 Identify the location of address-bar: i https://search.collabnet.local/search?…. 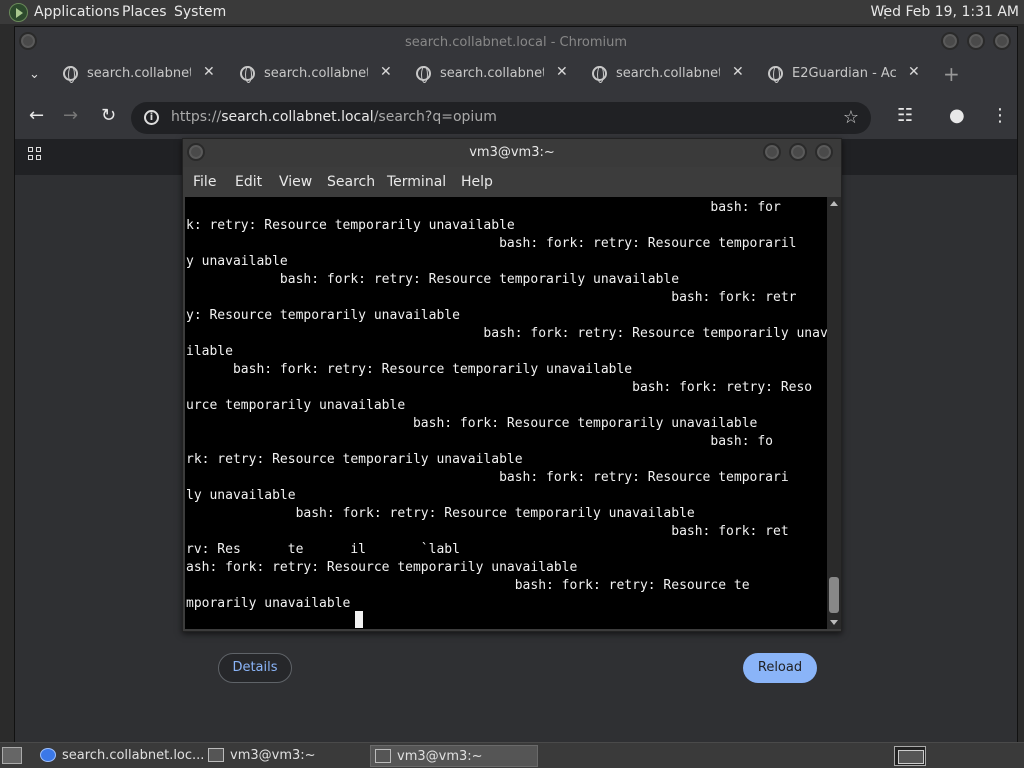
(501, 118).